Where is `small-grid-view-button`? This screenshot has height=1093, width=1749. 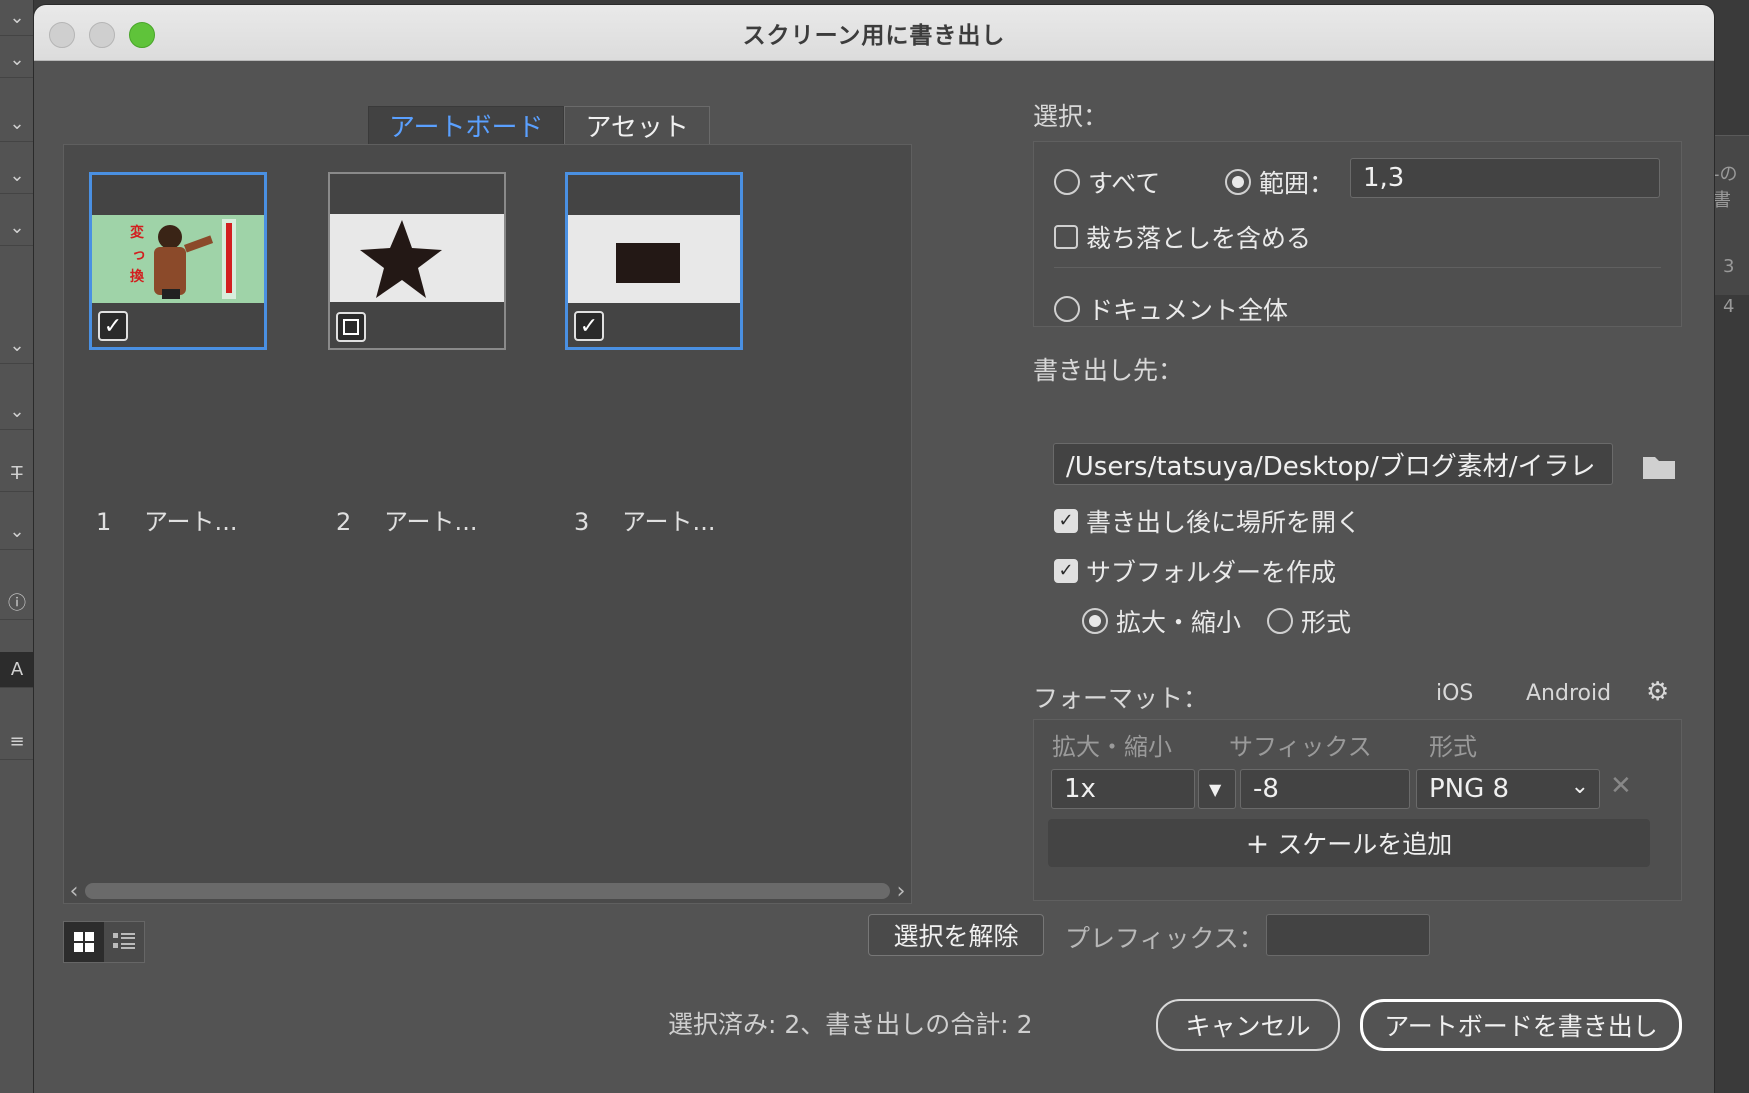 small-grid-view-button is located at coordinates (124, 942).